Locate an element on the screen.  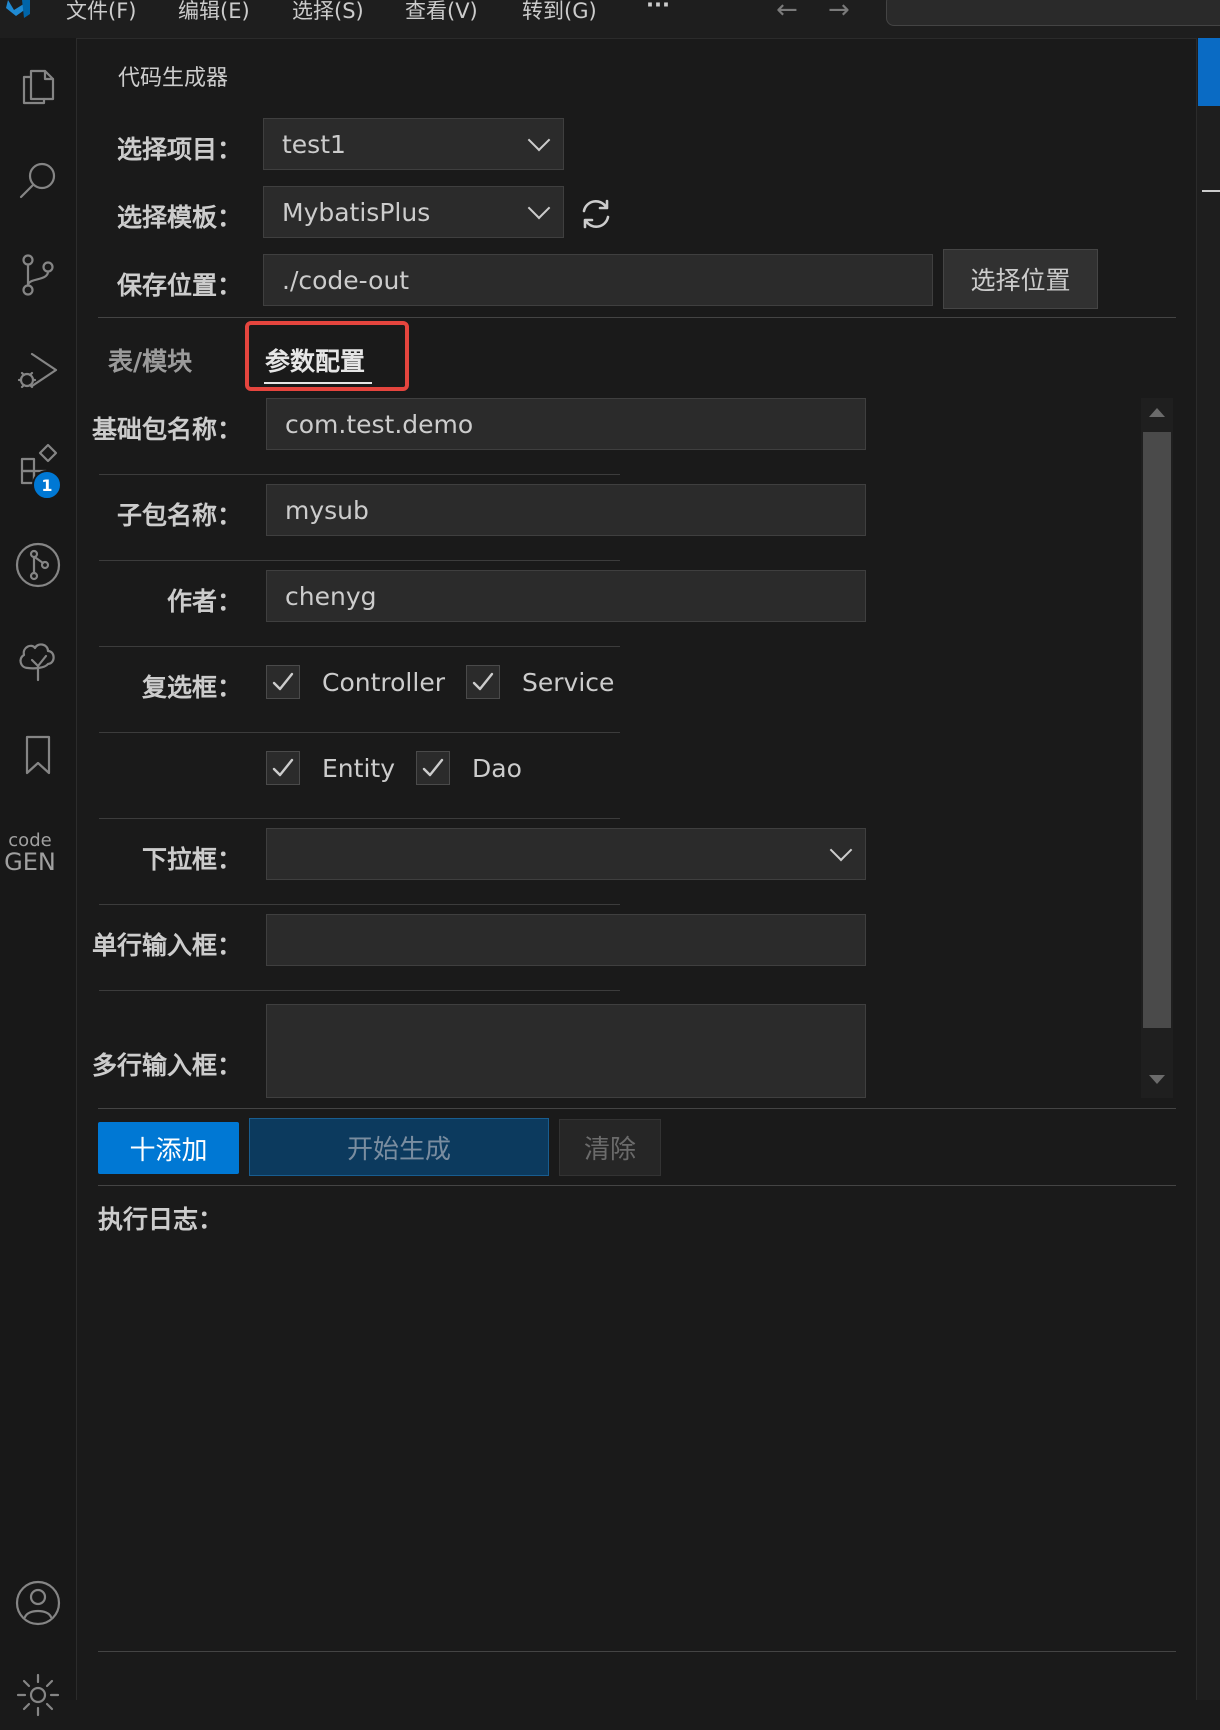
menu-file: 文件(F) is located at coordinates (101, 11).